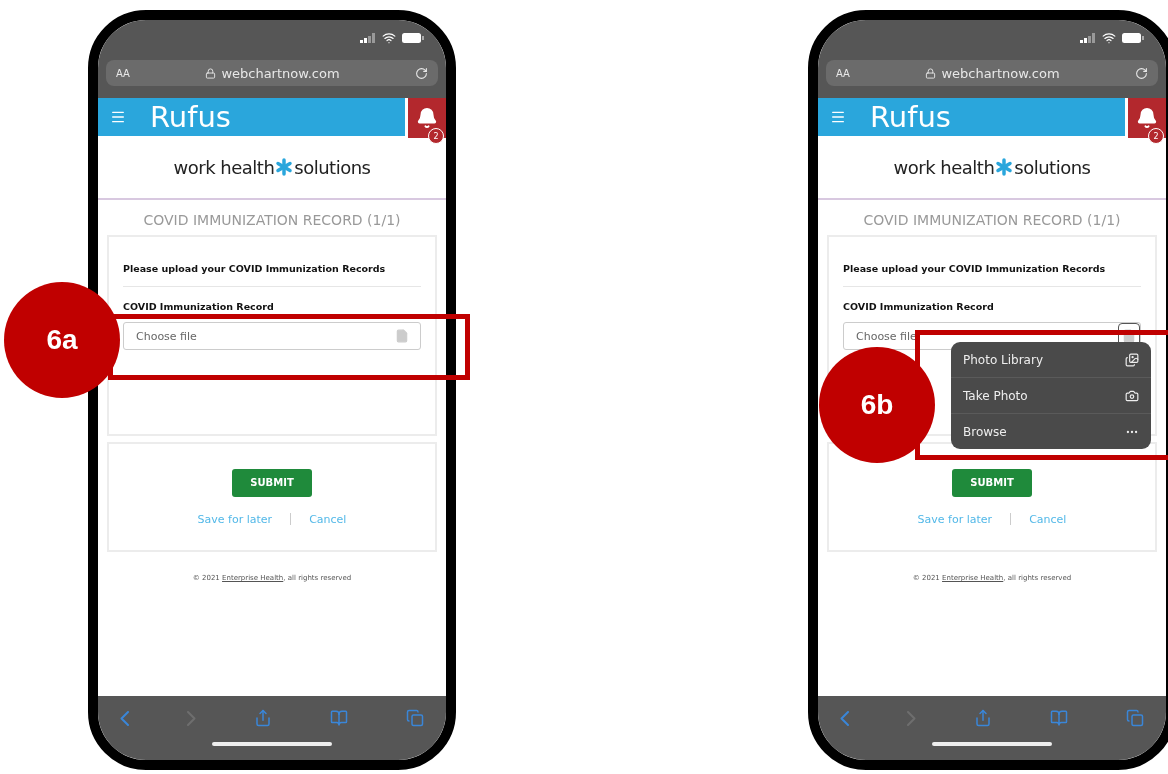 The height and width of the screenshot is (774, 1168). I want to click on photos-icon, so click(1132, 359).